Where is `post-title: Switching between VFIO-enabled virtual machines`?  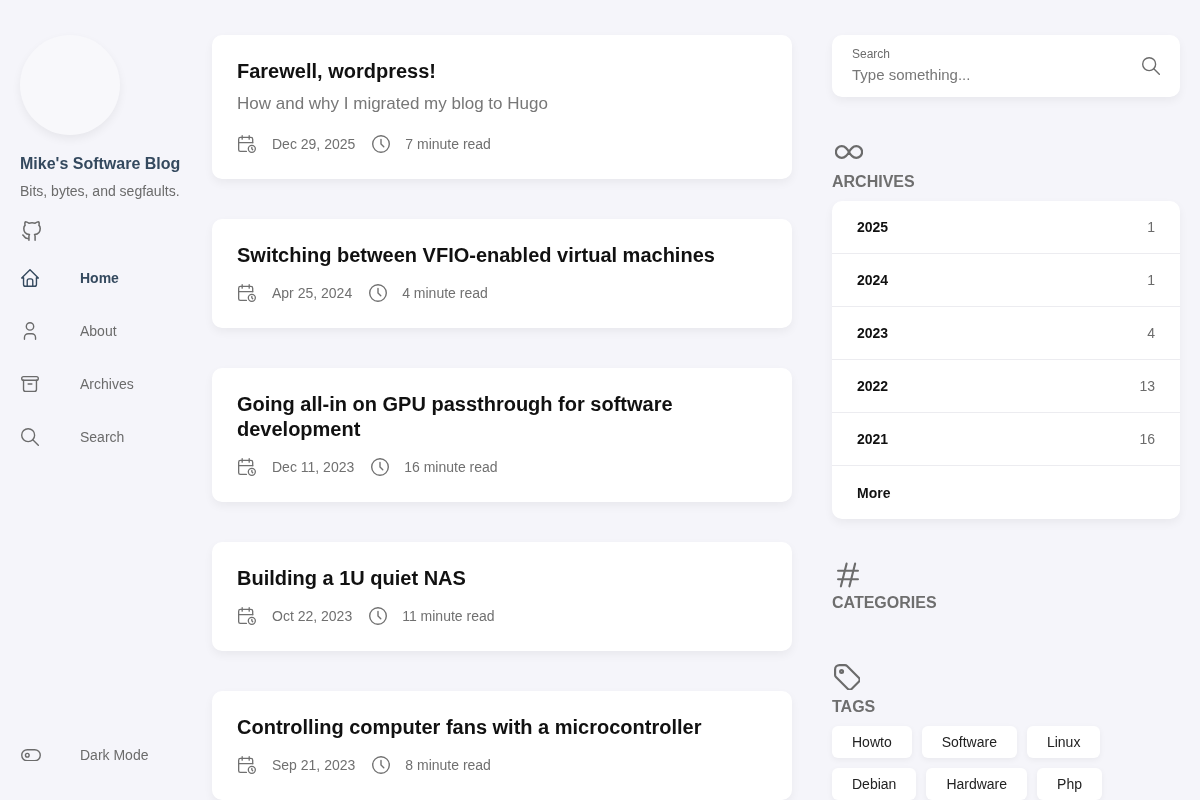
post-title: Switching between VFIO-enabled virtual machines is located at coordinates (502, 255).